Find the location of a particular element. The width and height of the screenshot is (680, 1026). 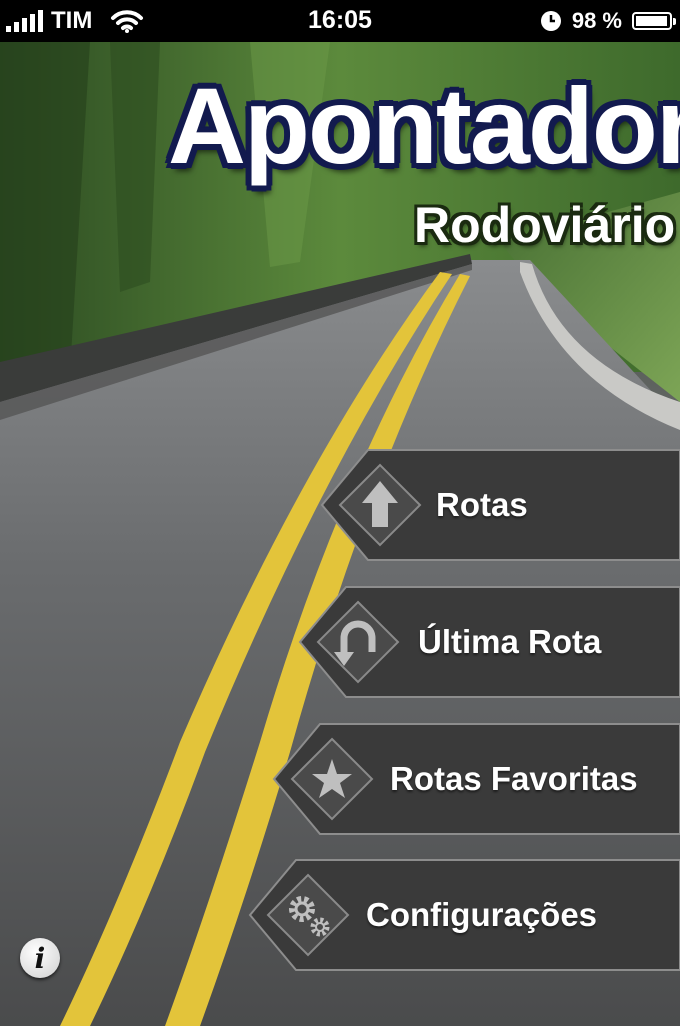

menu-button-ultima-rota: Última Rota is located at coordinates (489, 642).